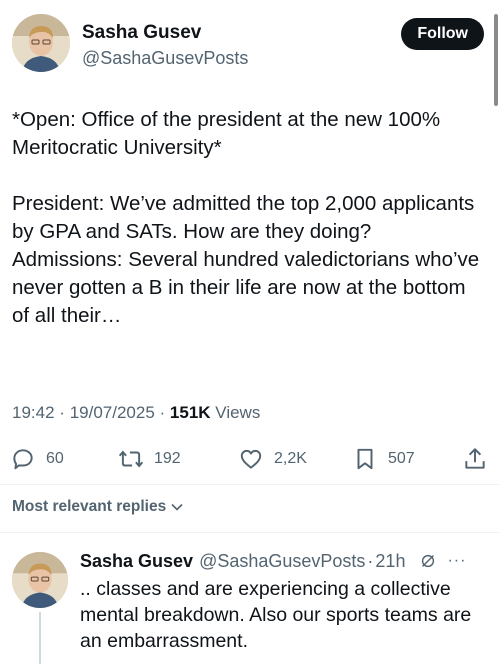 The width and height of the screenshot is (500, 664). Describe the element at coordinates (442, 34) in the screenshot. I see `follow-button: Follow` at that location.